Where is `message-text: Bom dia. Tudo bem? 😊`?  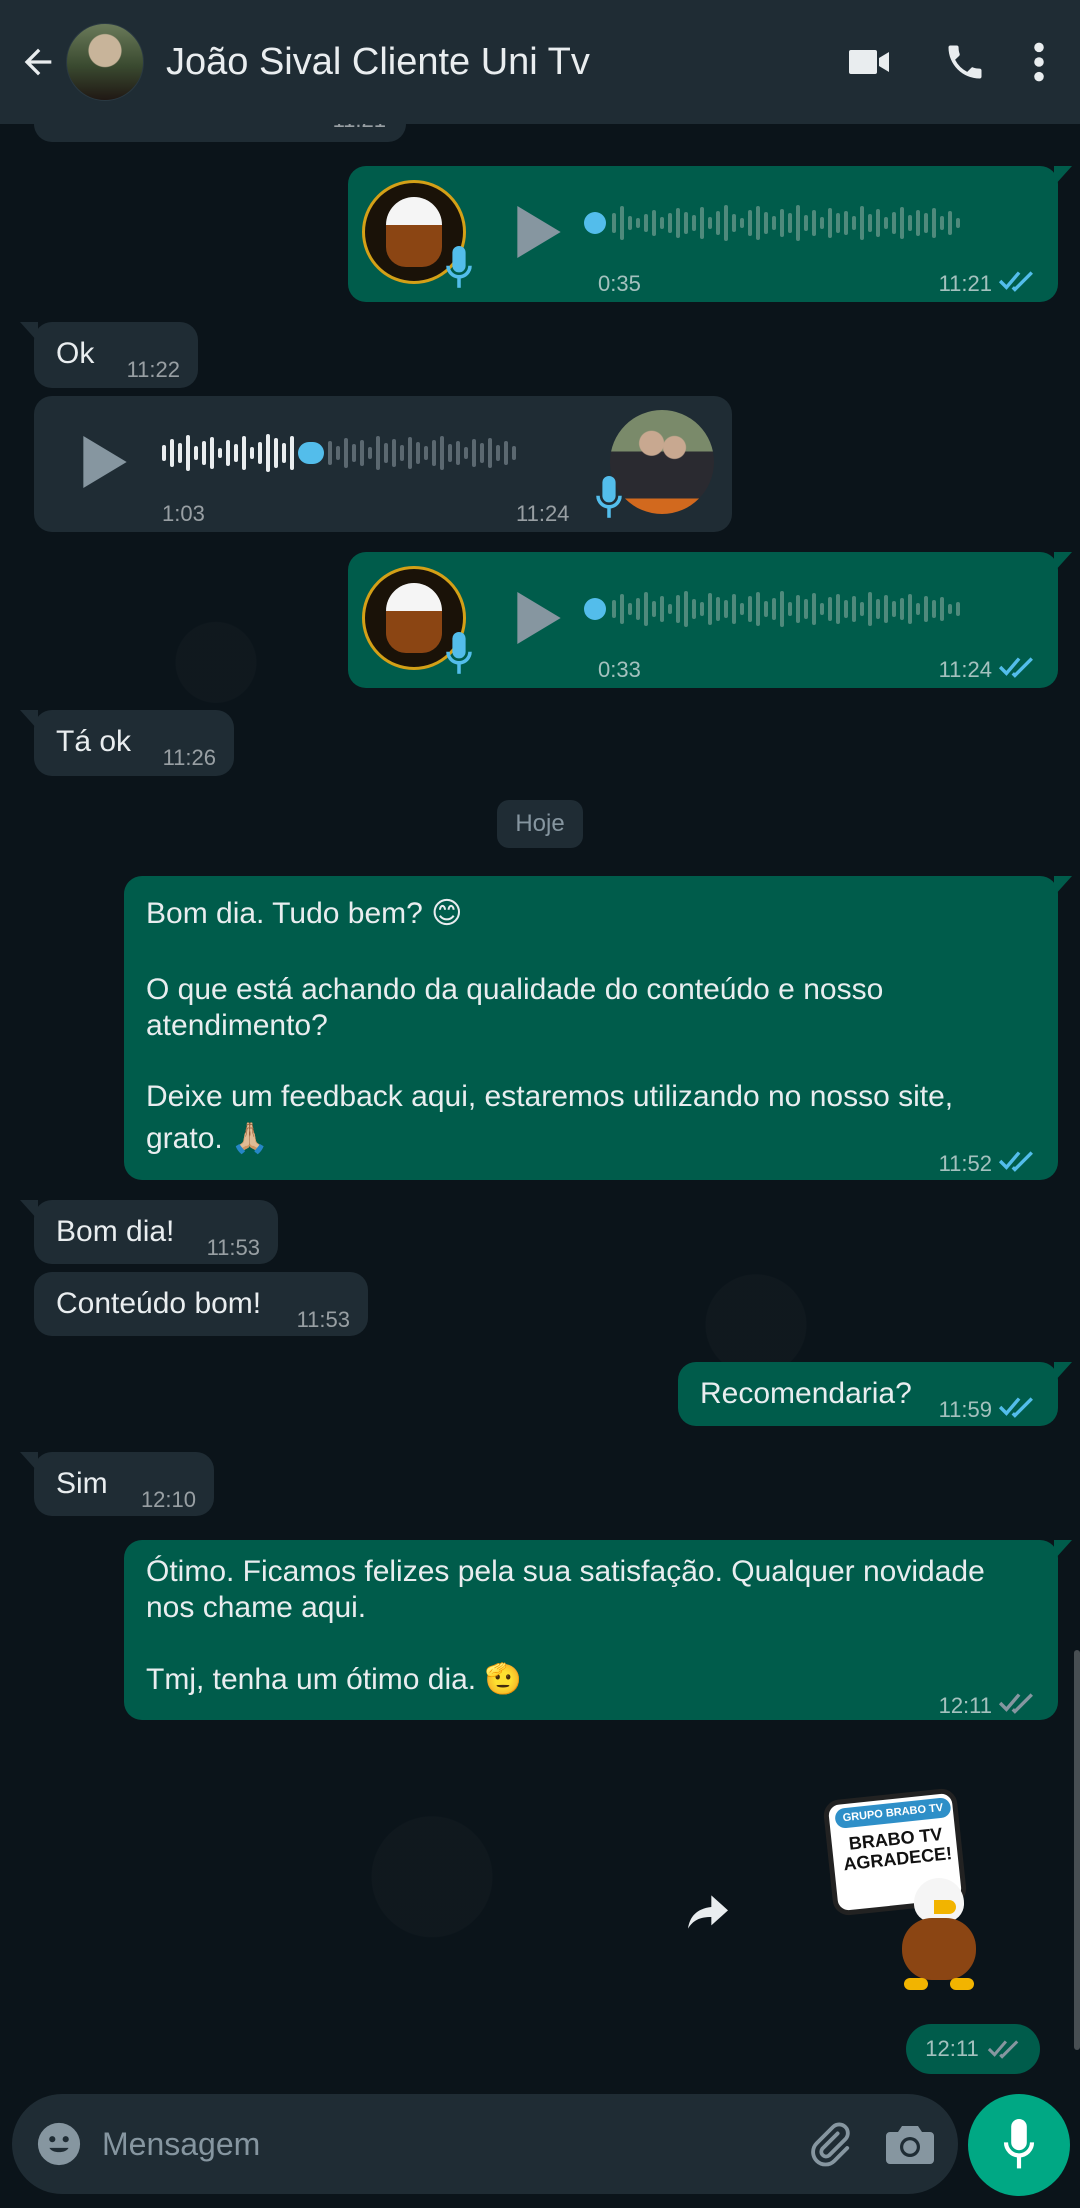
message-text: Bom dia. Tudo bem? 😊 is located at coordinates (304, 913).